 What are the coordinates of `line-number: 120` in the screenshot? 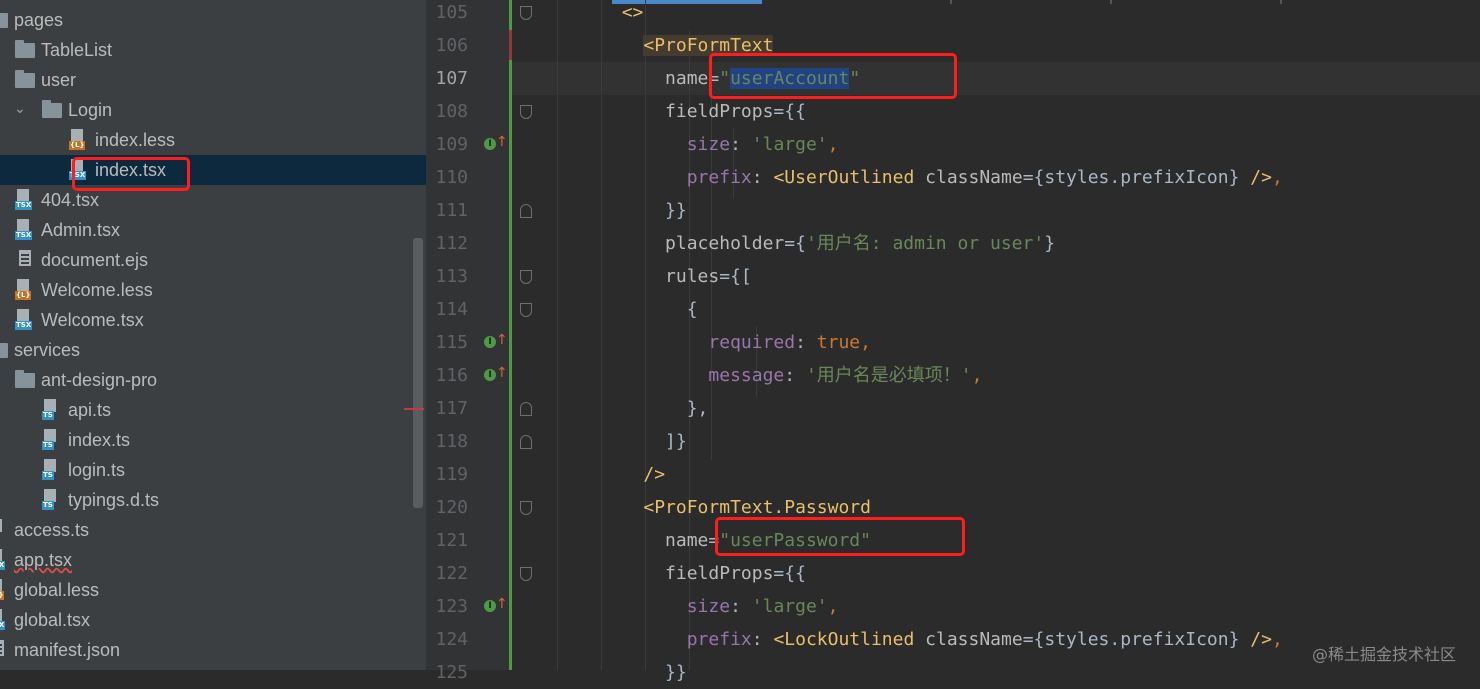 It's located at (451, 507).